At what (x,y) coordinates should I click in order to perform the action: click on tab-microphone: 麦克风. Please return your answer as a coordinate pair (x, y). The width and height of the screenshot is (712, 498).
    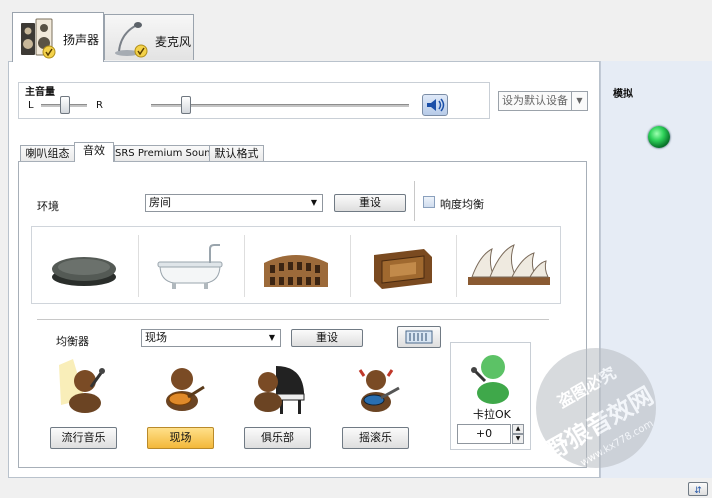
    Looking at the image, I should click on (149, 37).